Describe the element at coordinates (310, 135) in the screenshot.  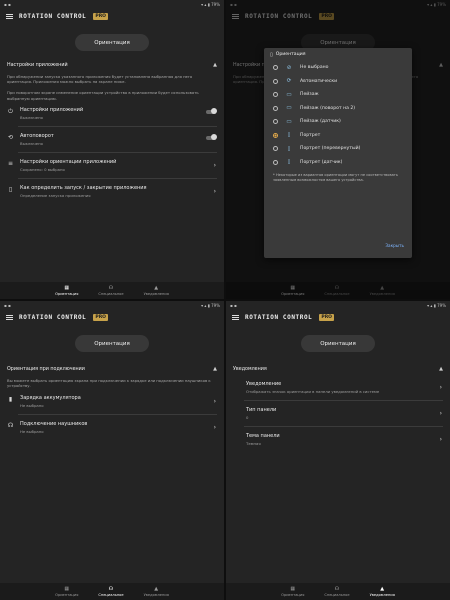
I see `option-label: Портрет` at that location.